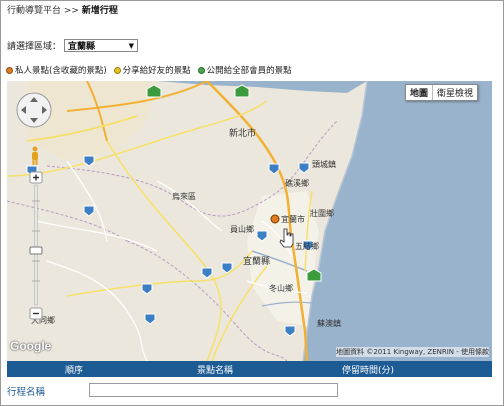  I want to click on legend-item-public: 公開給全部會員的景點, so click(244, 70).